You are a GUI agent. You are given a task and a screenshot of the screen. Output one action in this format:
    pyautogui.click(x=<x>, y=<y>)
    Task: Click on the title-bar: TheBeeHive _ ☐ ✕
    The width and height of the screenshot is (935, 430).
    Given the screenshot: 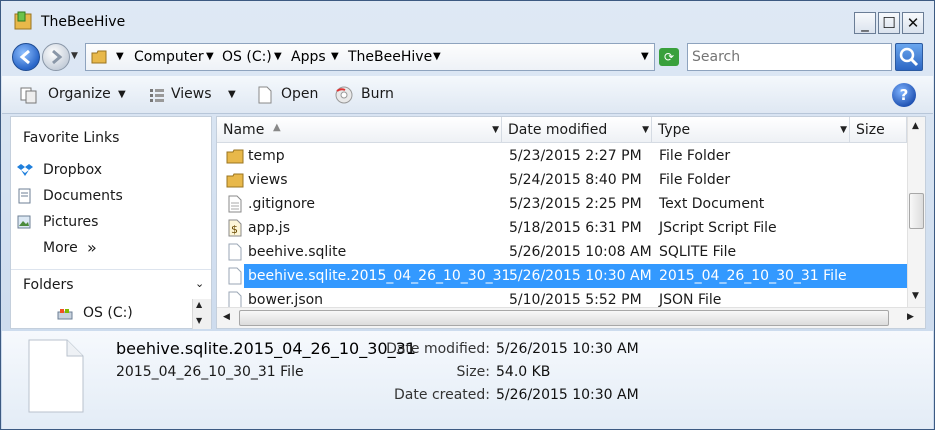 What is the action you would take?
    pyautogui.click(x=467, y=20)
    